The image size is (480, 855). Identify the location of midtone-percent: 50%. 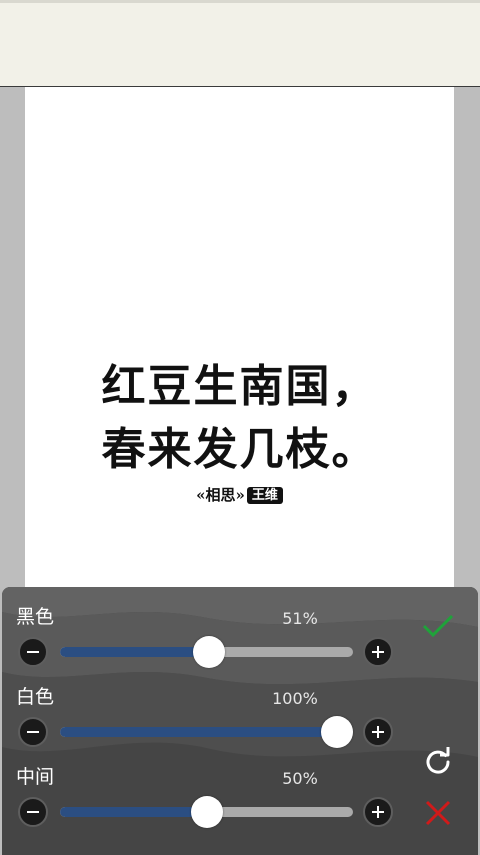
(300, 778).